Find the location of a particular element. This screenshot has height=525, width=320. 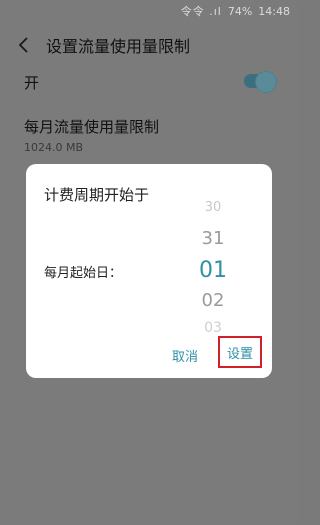

monthly-limit-label: 每月流量使用量限制 is located at coordinates (92, 127).